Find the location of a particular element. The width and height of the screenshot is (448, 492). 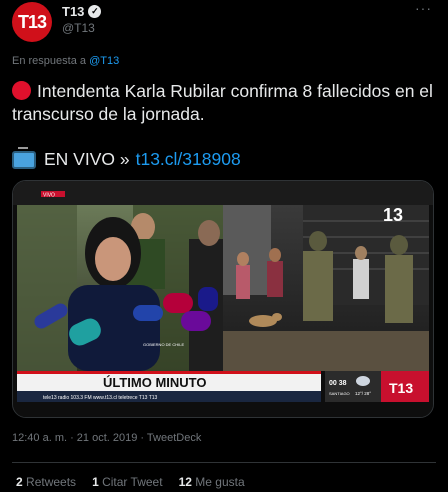

author-name: T13 is located at coordinates (73, 11).